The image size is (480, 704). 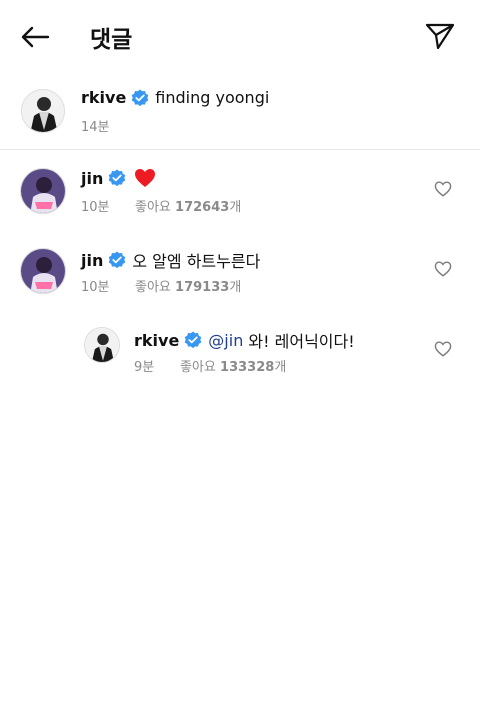 I want to click on comment-likes: 좋아요 179133개, so click(x=188, y=285).